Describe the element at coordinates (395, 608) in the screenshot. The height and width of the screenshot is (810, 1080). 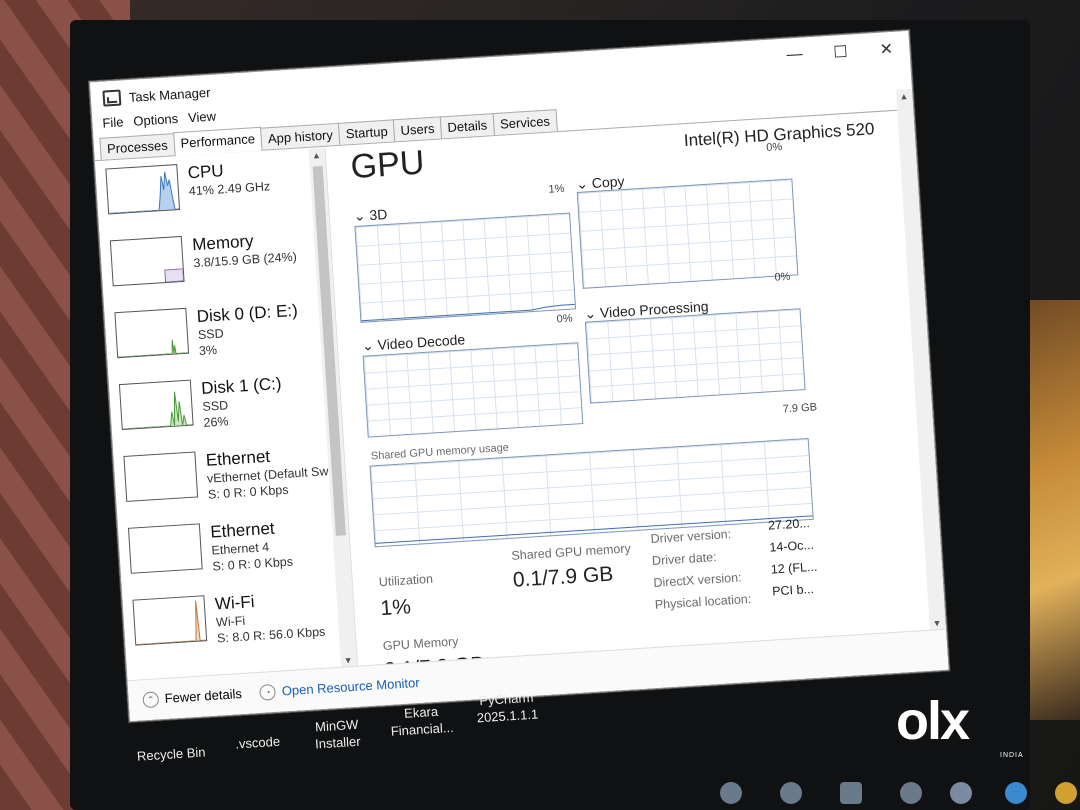
I see `utilization-value: 1%` at that location.